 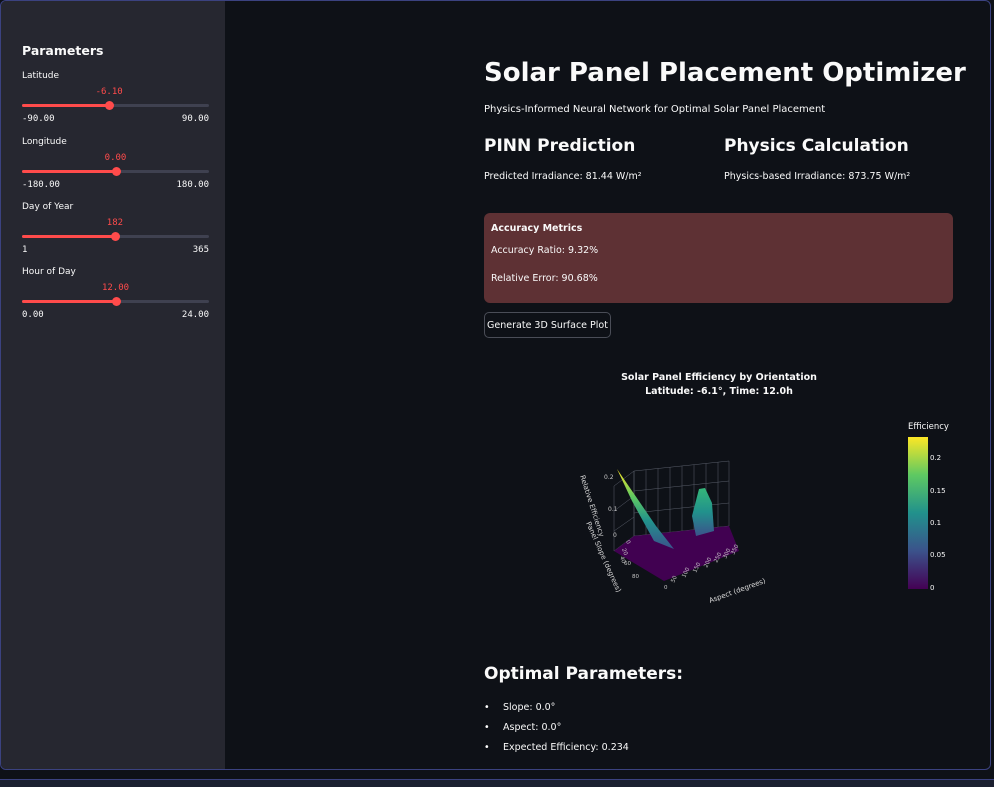 What do you see at coordinates (584, 674) in the screenshot?
I see `optimal-parameters-heading: Optimal Parameters:` at bounding box center [584, 674].